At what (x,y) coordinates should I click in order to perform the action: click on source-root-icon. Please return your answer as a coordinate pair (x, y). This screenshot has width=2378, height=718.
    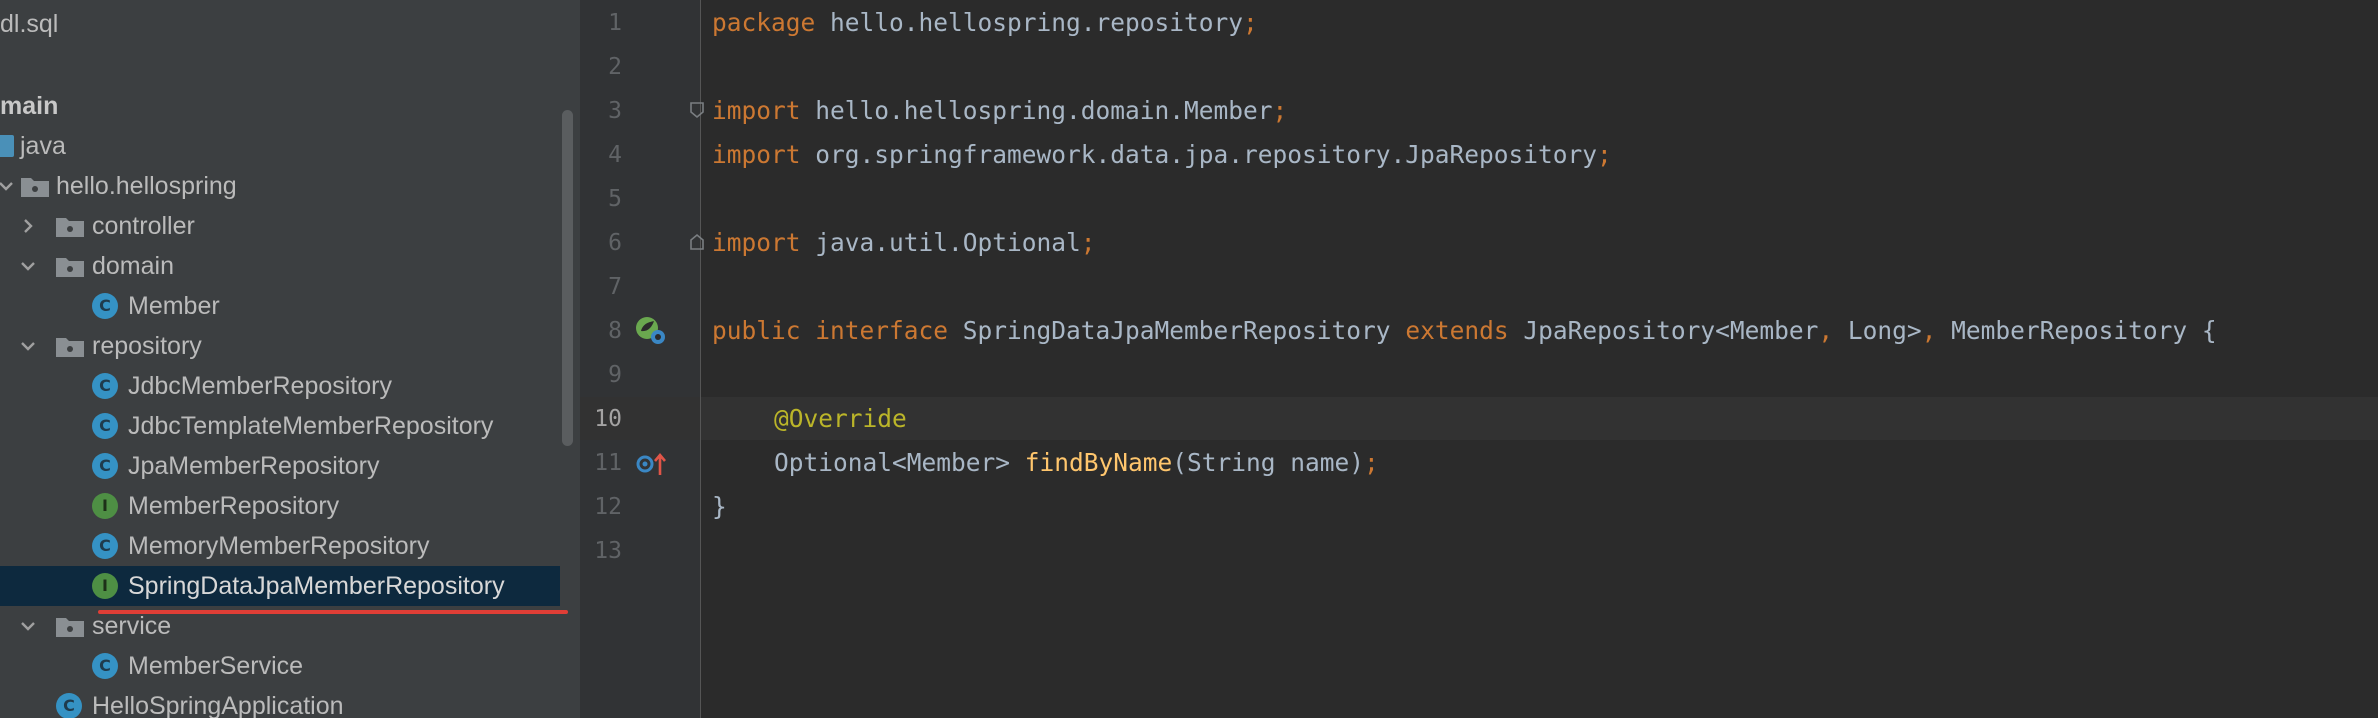
    Looking at the image, I should click on (7, 146).